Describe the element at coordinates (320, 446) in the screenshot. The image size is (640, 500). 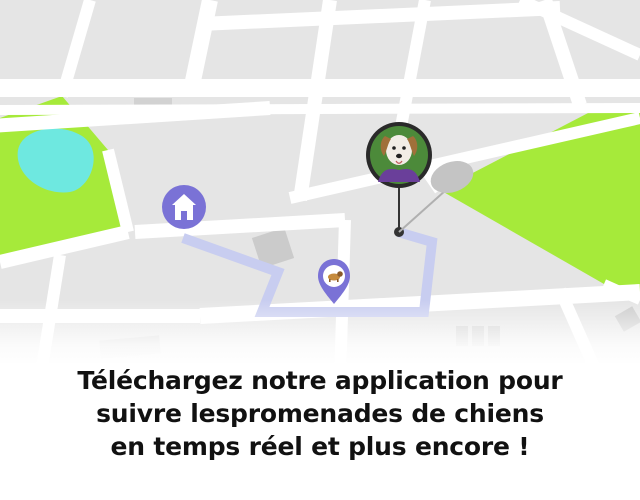
I see `caption-line-3: en temps réel et plus encore !` at that location.